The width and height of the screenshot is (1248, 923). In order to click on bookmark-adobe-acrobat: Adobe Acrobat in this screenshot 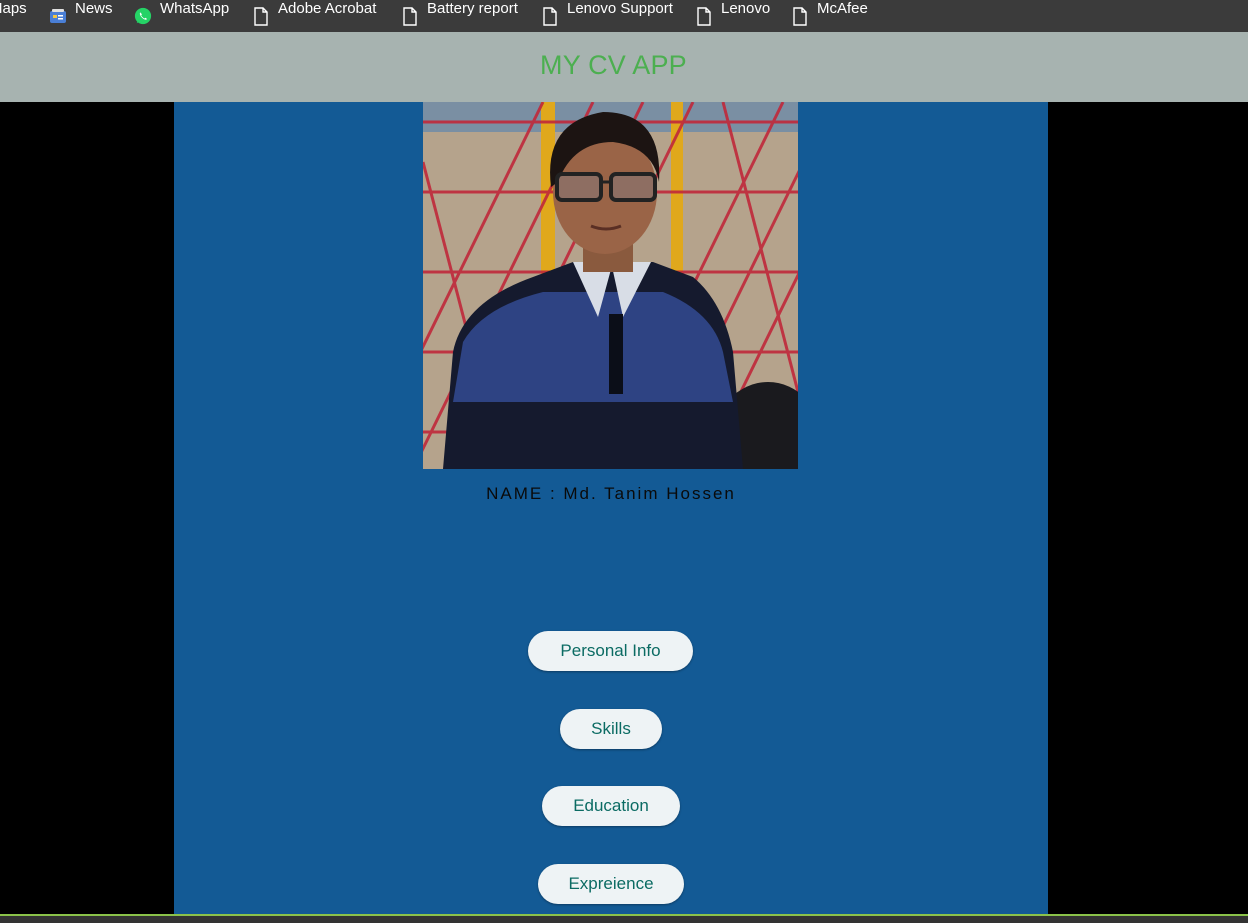, I will do `click(314, 16)`.